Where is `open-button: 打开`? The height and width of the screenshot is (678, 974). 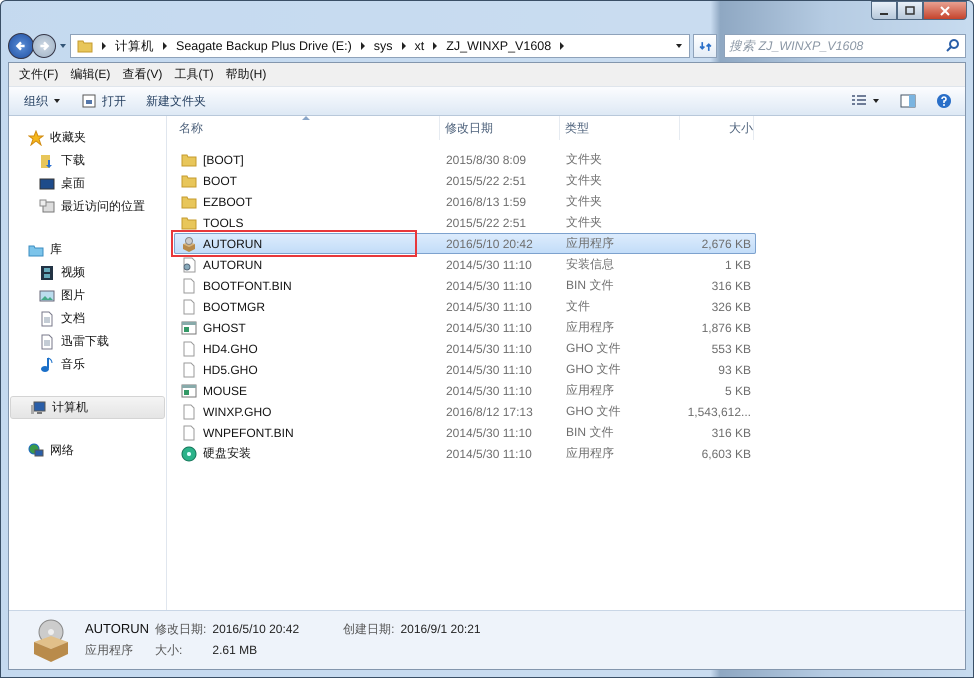
open-button: 打开 is located at coordinates (103, 101).